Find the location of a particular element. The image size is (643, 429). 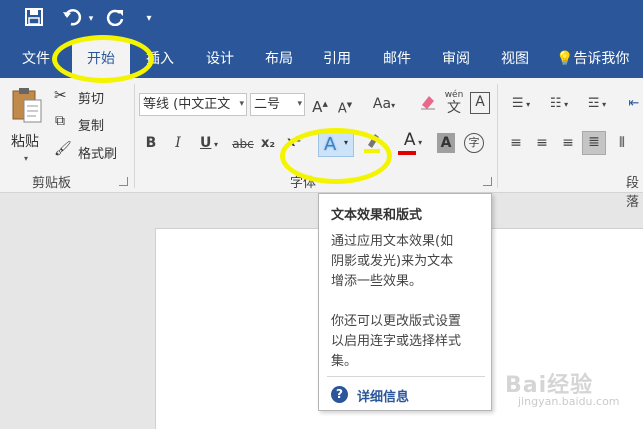

customize-icon: ▾ is located at coordinates (149, 19).